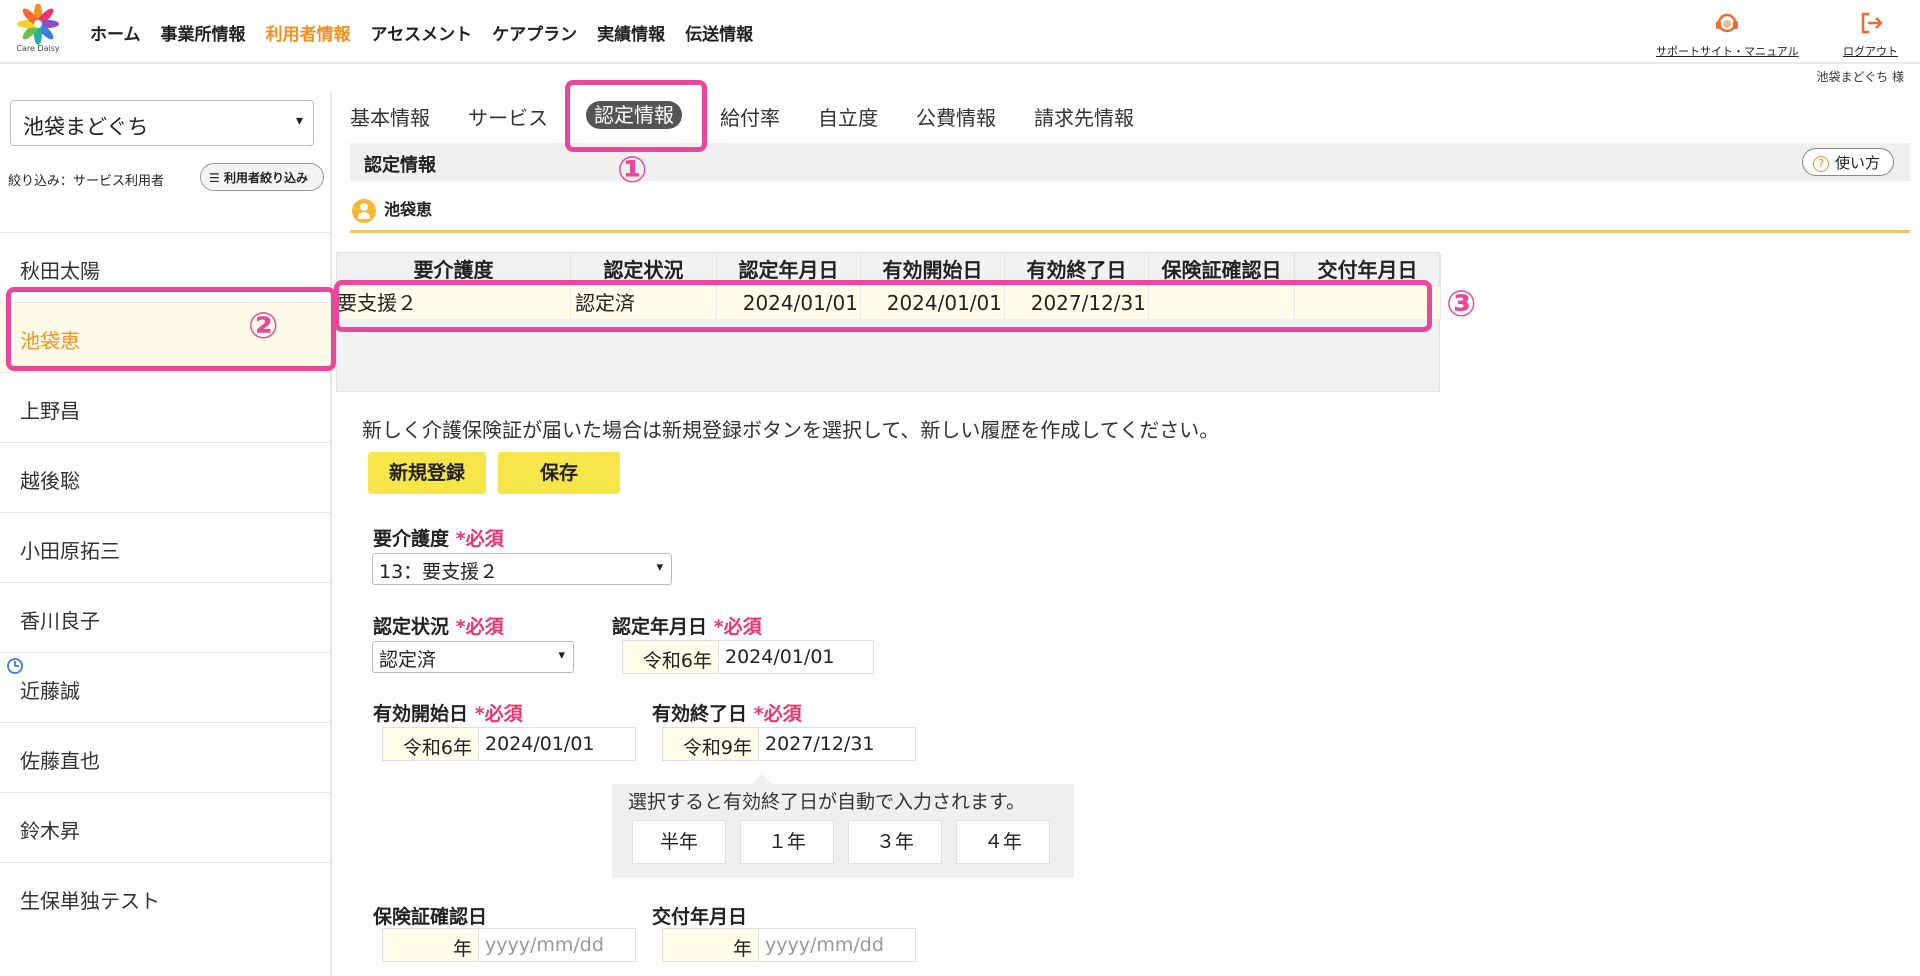  I want to click on section-divider, so click(1130, 231).